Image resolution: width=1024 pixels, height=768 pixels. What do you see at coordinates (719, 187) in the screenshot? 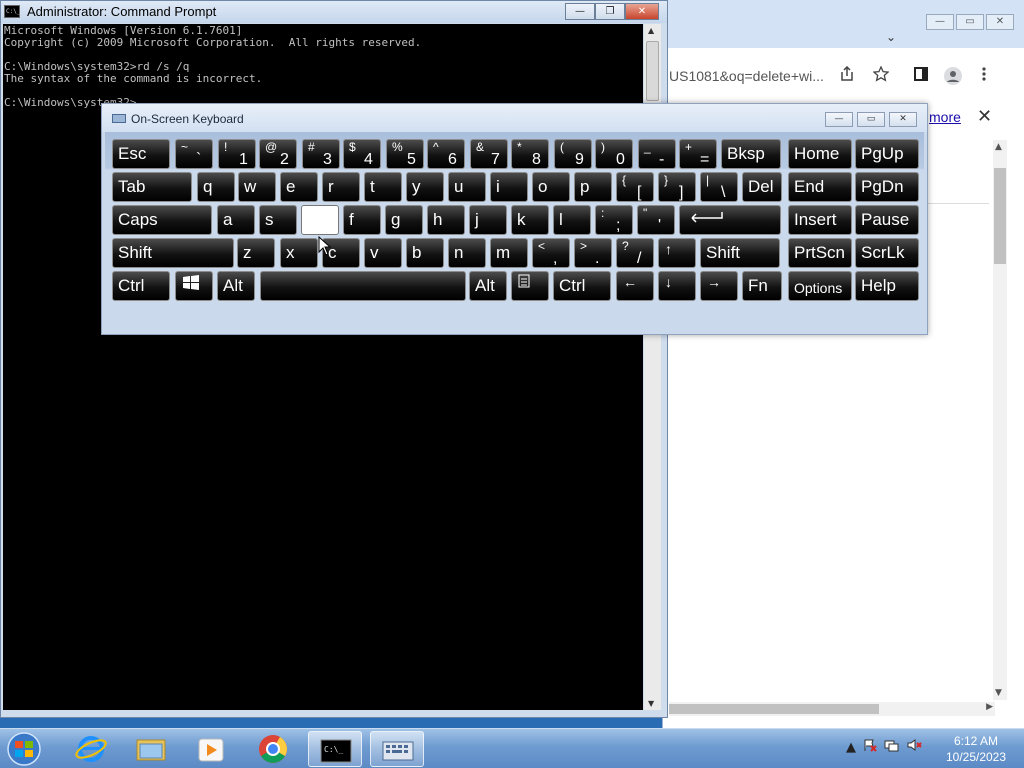
I see `key-\: | \` at bounding box center [719, 187].